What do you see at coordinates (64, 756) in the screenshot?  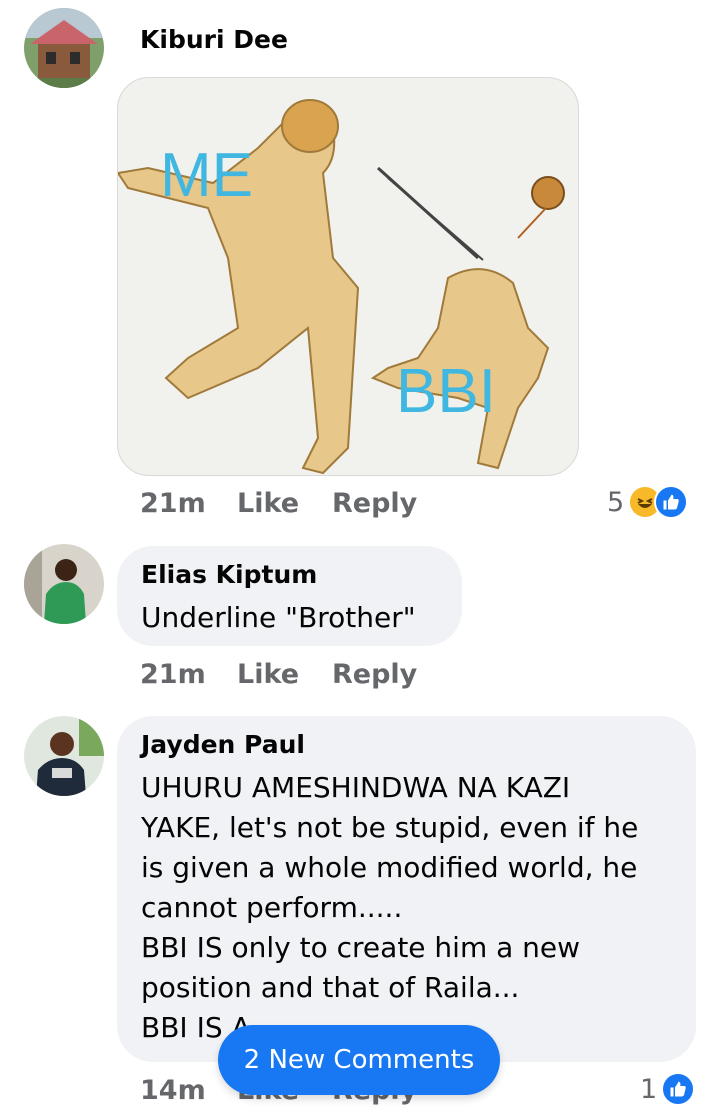 I see `avatar-jayden-paul` at bounding box center [64, 756].